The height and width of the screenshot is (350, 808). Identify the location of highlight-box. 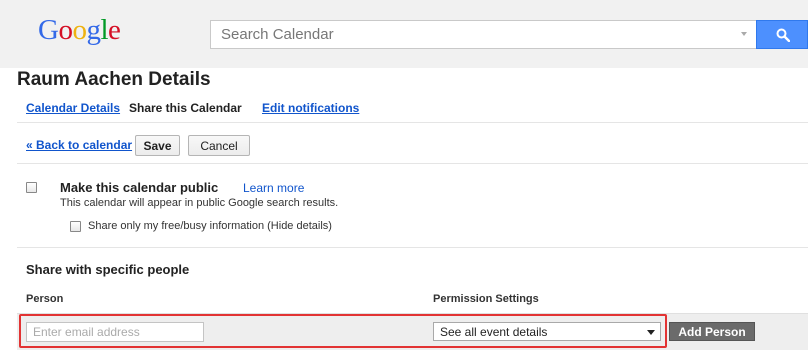
(343, 331).